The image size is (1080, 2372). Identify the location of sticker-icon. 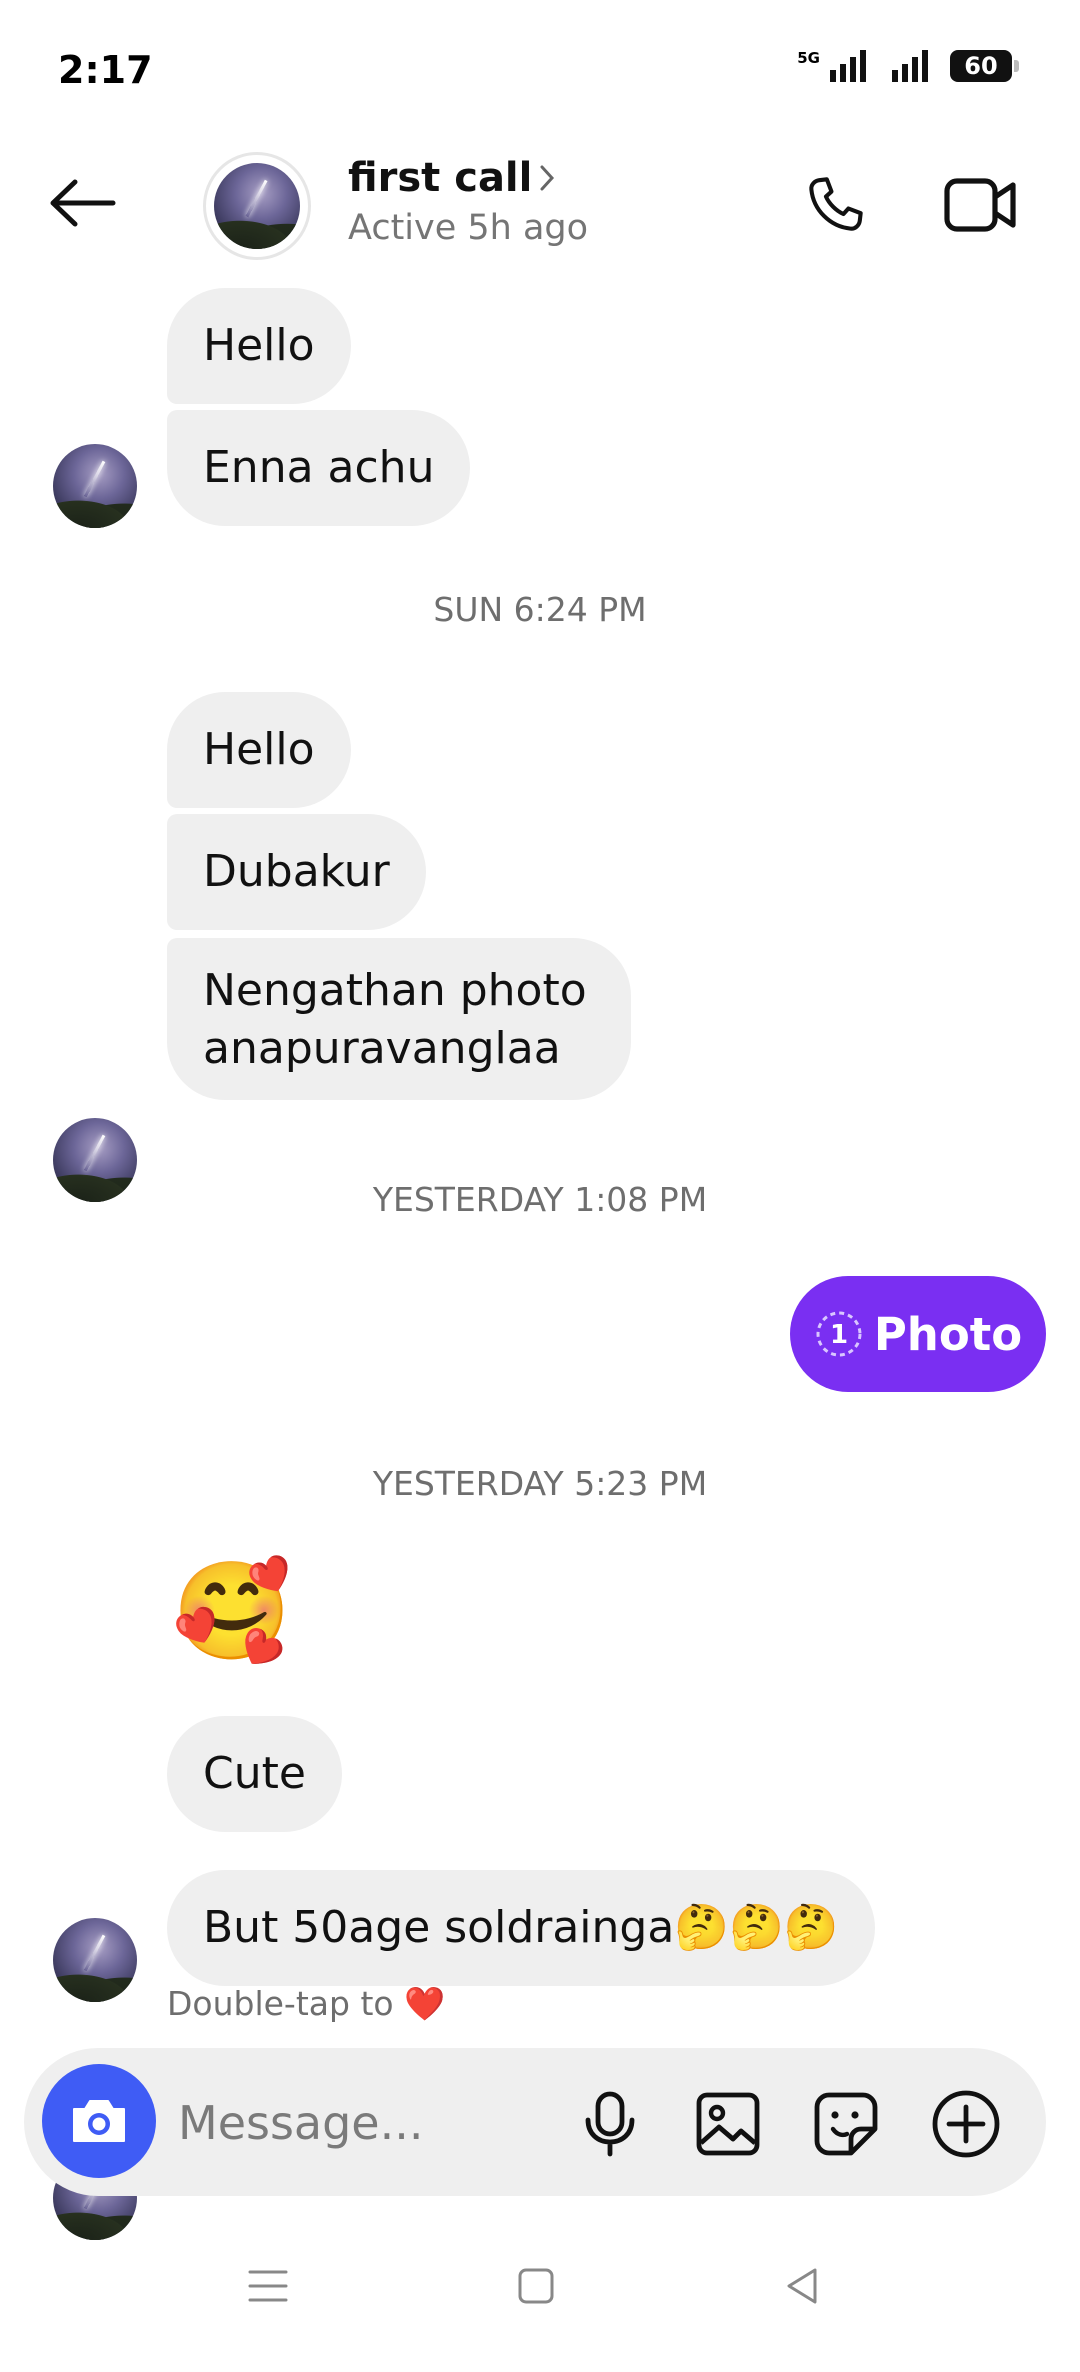
(846, 2124).